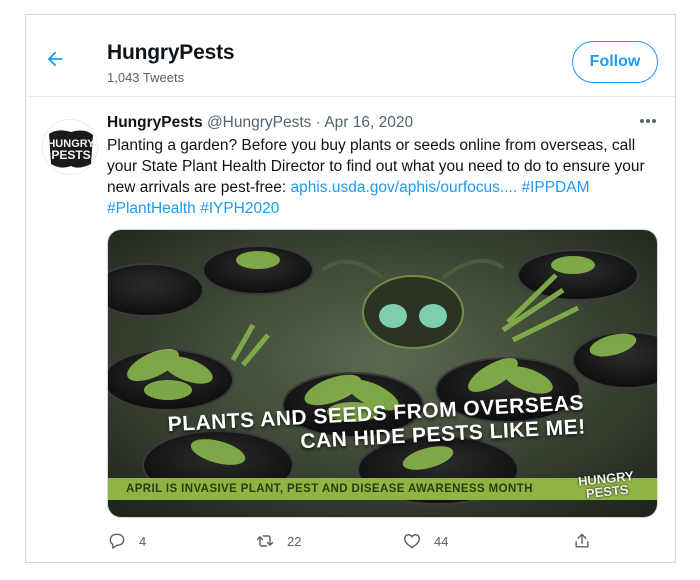  Describe the element at coordinates (278, 541) in the screenshot. I see `retweet-button: 22` at that location.